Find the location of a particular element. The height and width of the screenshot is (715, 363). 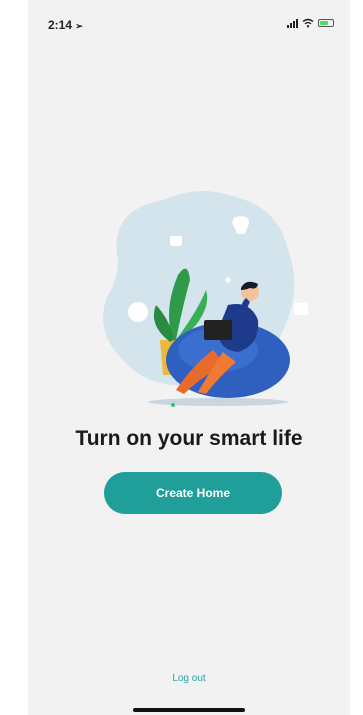

status-time-text: 2:14 is located at coordinates (60, 25).